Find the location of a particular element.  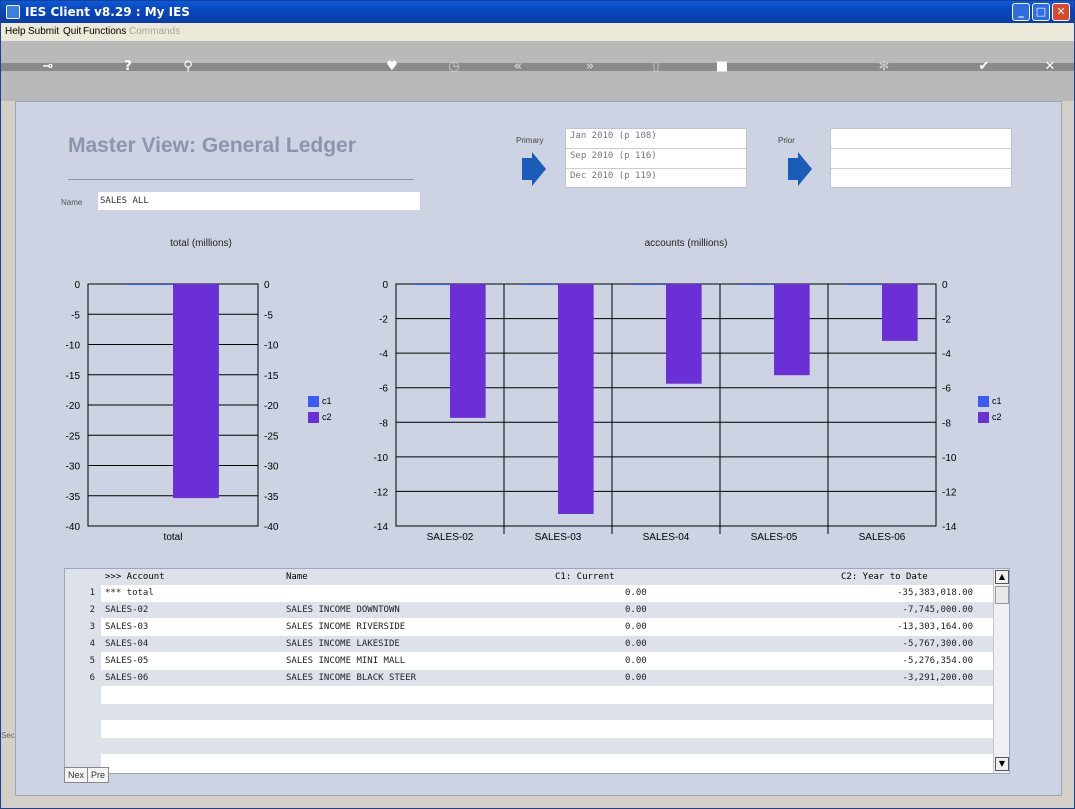

menu-help: Help is located at coordinates (15, 31).